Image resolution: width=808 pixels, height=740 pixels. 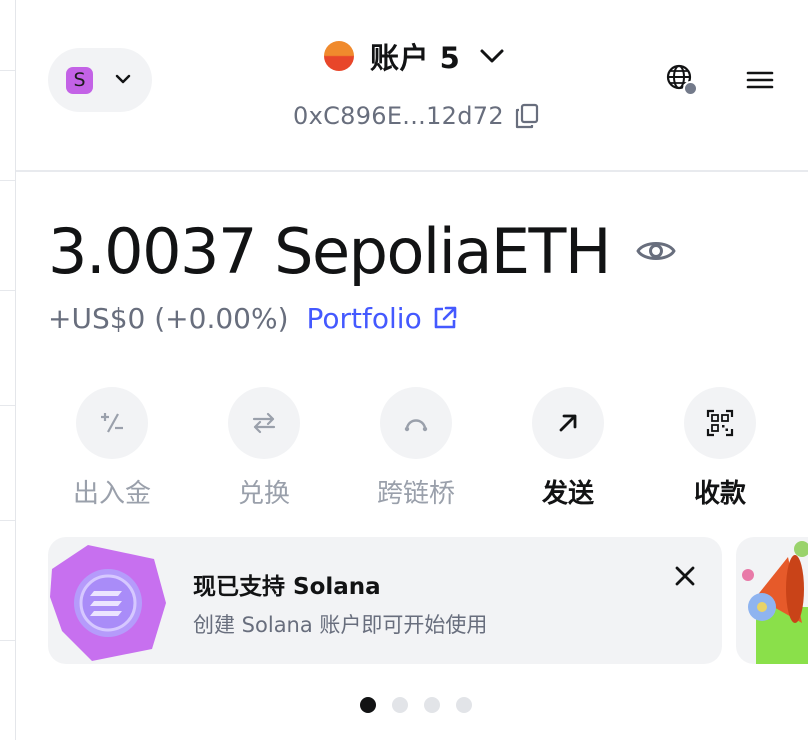 What do you see at coordinates (264, 448) in the screenshot?
I see `swap-button: 兑换` at bounding box center [264, 448].